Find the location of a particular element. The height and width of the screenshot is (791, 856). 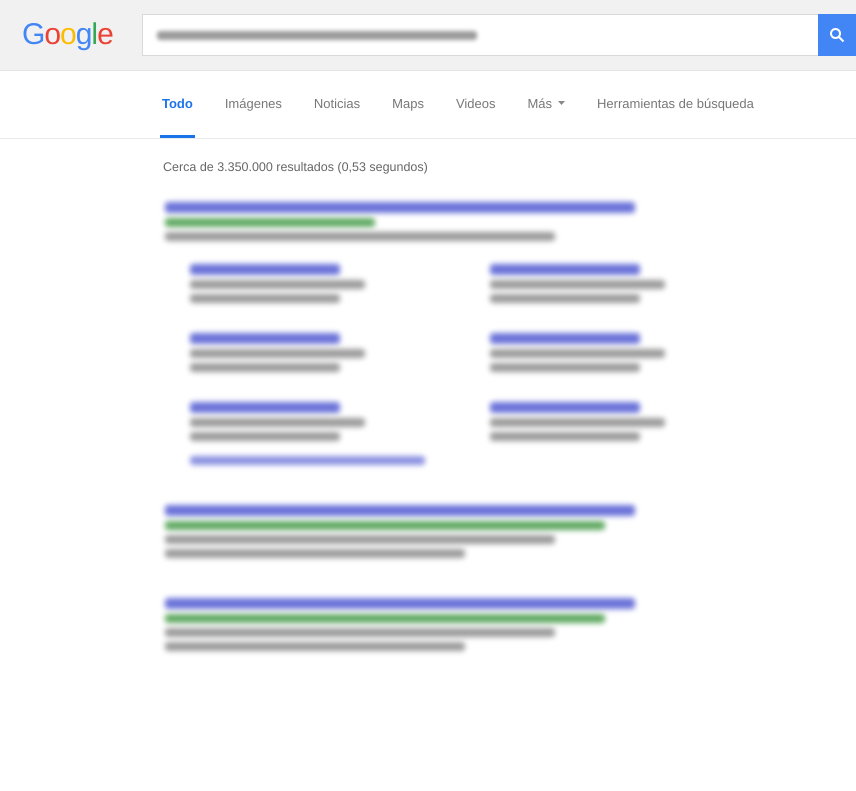

search-button is located at coordinates (837, 35).